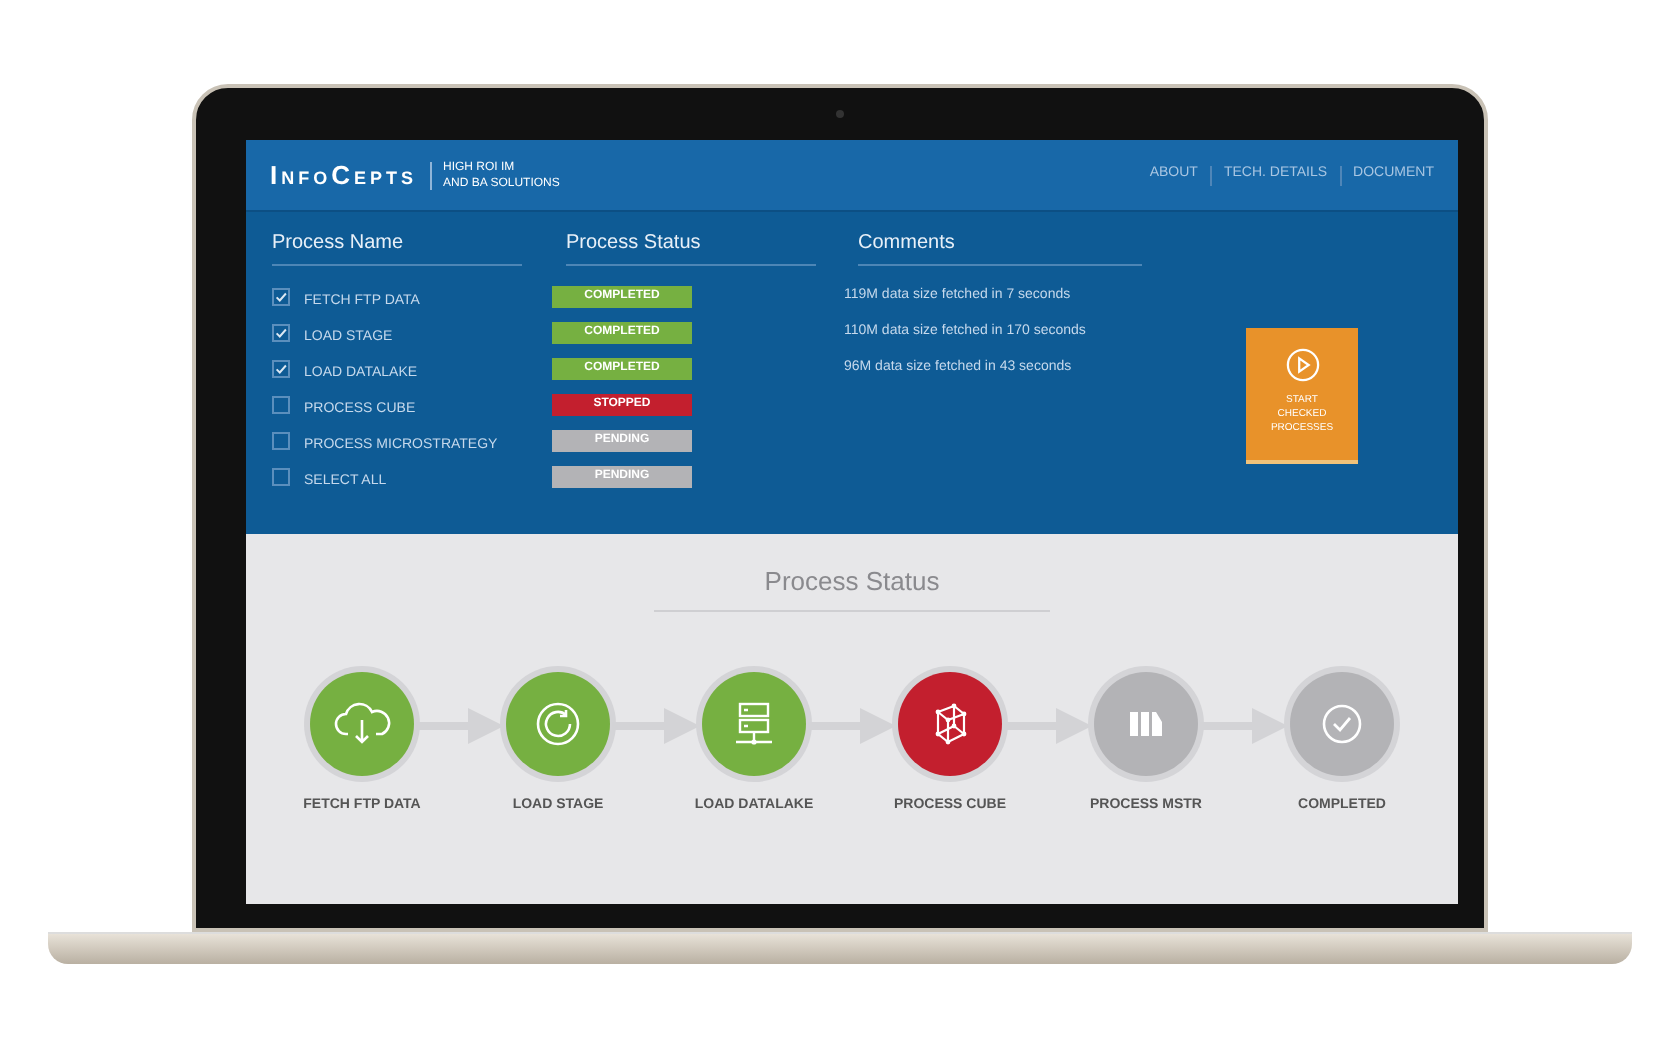  I want to click on column-heading: Process Status, so click(691, 247).